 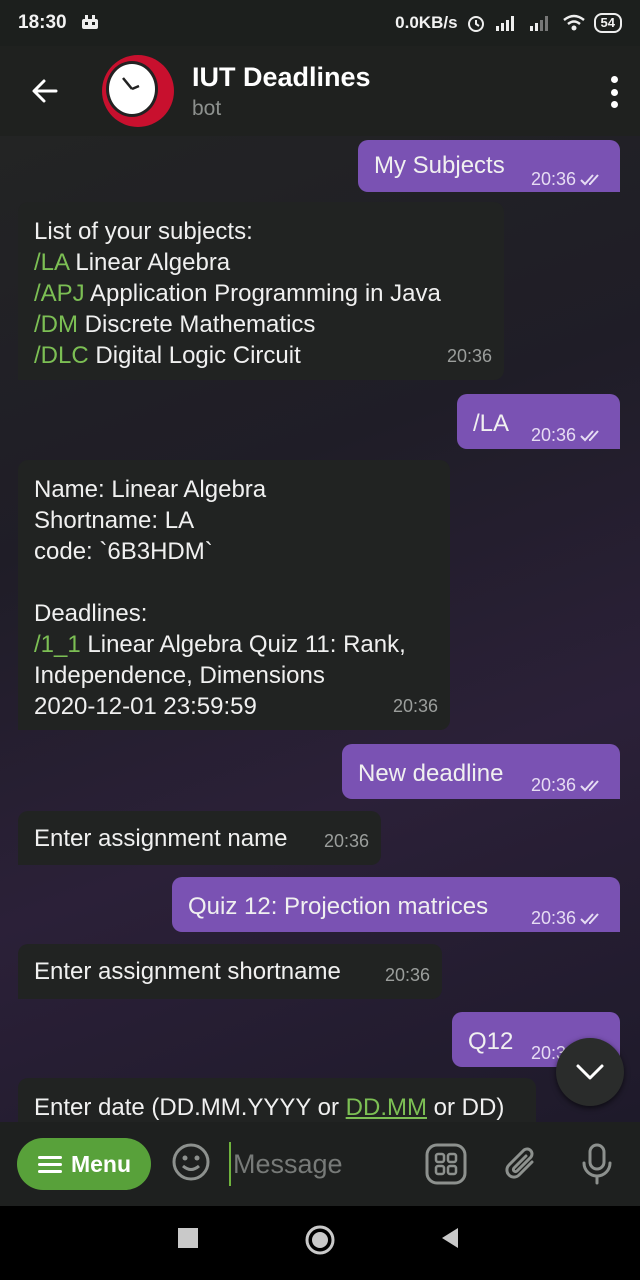 What do you see at coordinates (519, 1163) in the screenshot?
I see `attach-icon` at bounding box center [519, 1163].